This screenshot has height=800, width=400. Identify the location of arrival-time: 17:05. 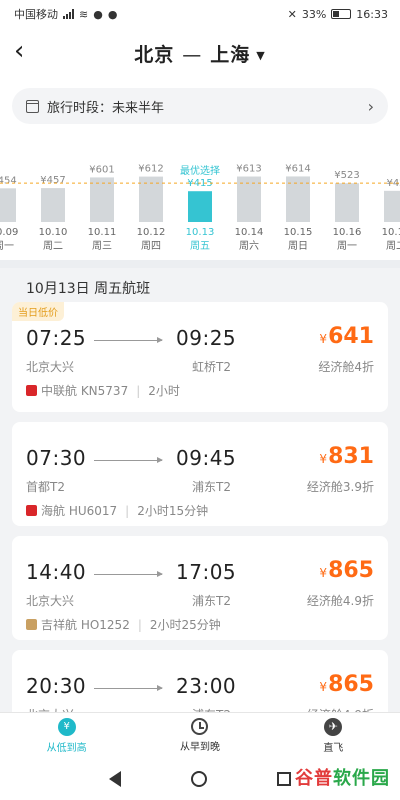
(206, 572).